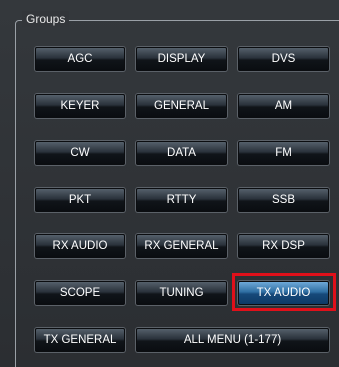 The width and height of the screenshot is (339, 367). I want to click on tuning-button: TUNING, so click(181, 293).